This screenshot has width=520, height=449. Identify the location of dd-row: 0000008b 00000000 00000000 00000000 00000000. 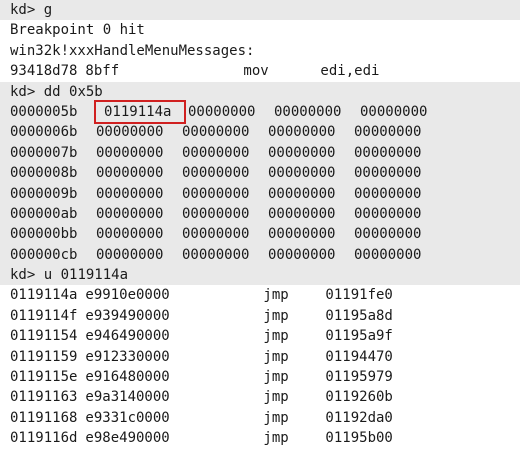
(260, 173).